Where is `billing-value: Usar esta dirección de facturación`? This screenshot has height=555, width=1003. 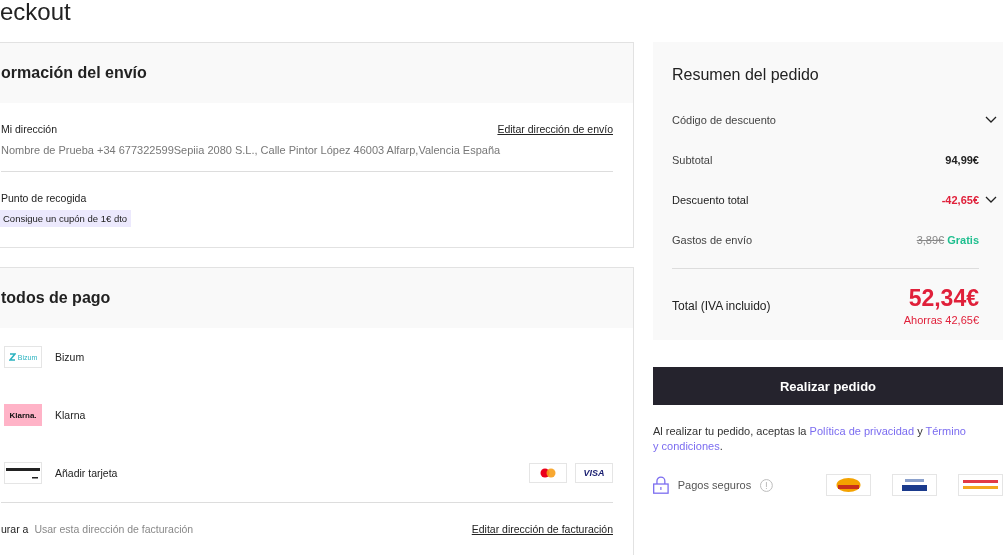 billing-value: Usar esta dirección de facturación is located at coordinates (114, 529).